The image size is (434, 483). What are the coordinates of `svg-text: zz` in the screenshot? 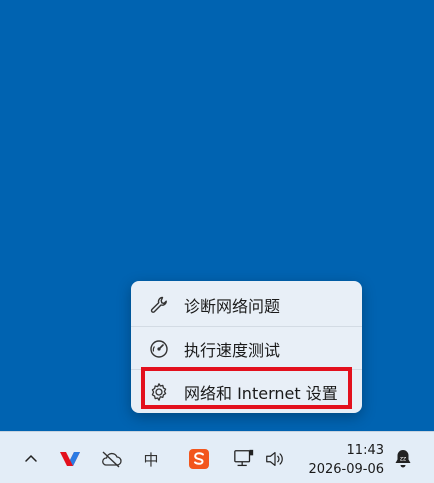 It's located at (403, 459).